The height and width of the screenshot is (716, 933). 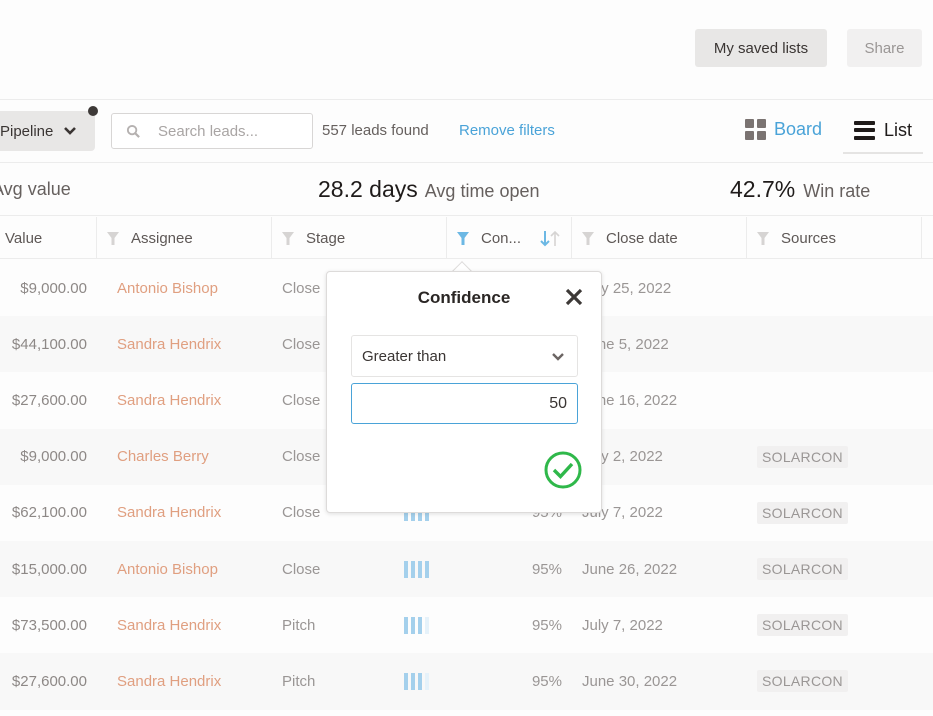 I want to click on board-view-label: Board, so click(x=798, y=129).